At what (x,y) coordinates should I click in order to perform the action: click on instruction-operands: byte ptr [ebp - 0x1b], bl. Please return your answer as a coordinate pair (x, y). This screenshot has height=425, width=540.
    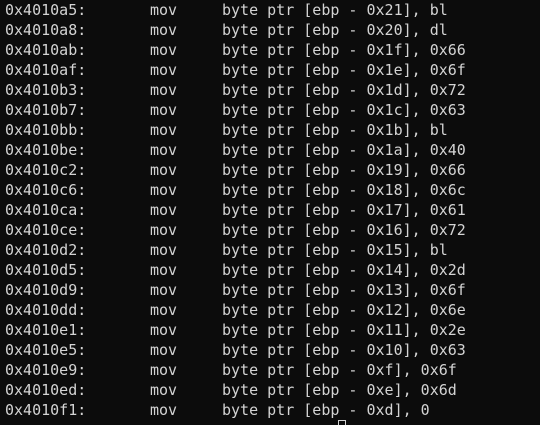
    Looking at the image, I should click on (335, 130).